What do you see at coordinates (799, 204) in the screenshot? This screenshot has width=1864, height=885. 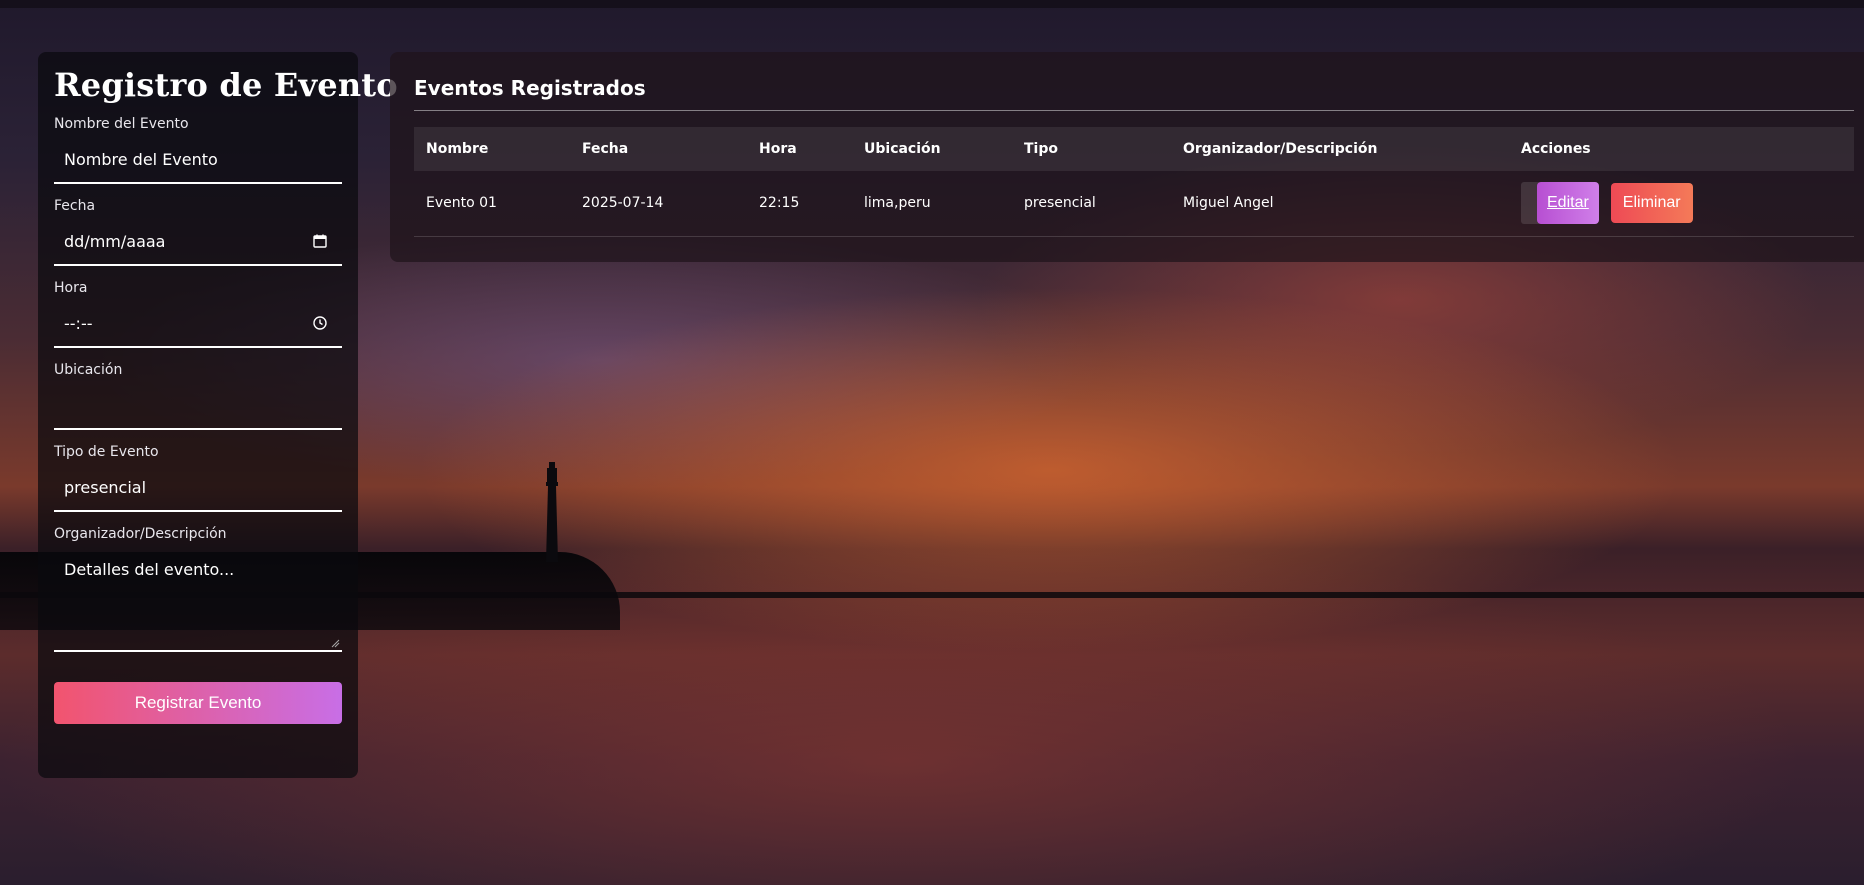 I see `cell-hora: 22:15` at bounding box center [799, 204].